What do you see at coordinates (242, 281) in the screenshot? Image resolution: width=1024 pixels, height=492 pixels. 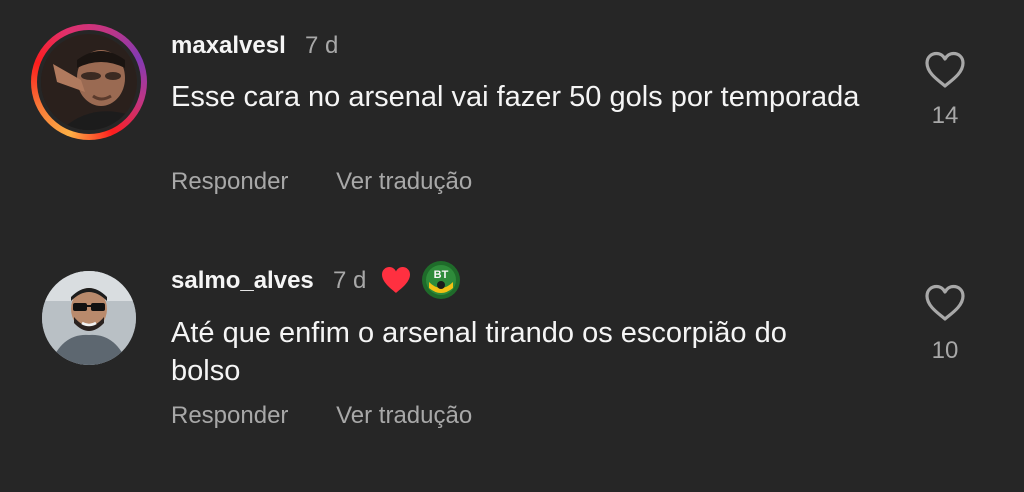 I see `username: salmo_alves` at bounding box center [242, 281].